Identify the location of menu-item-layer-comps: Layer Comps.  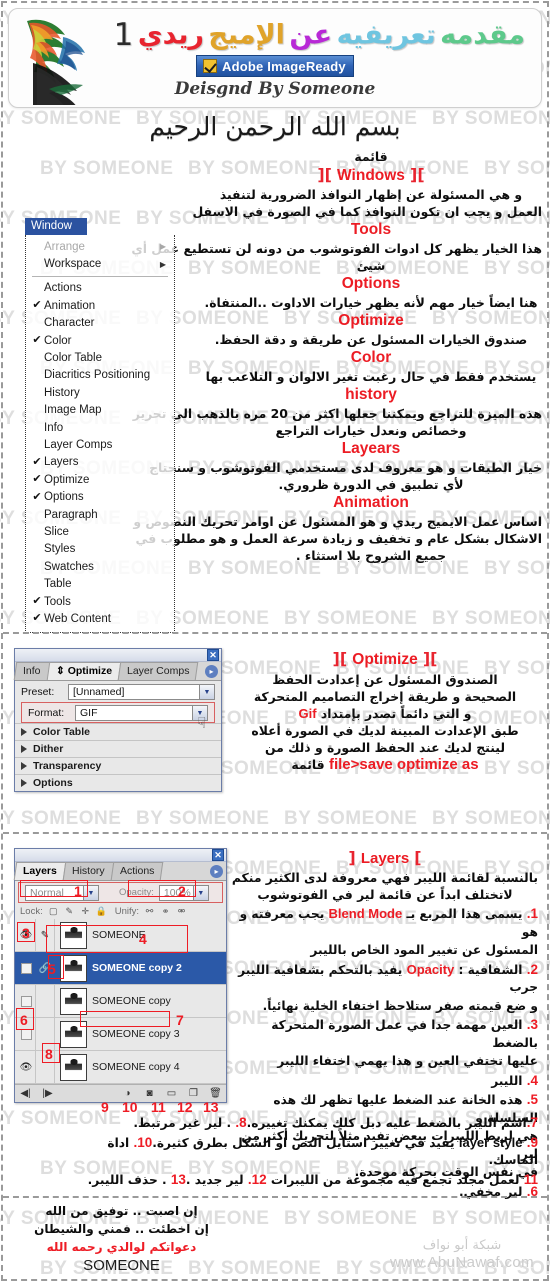
(100, 444).